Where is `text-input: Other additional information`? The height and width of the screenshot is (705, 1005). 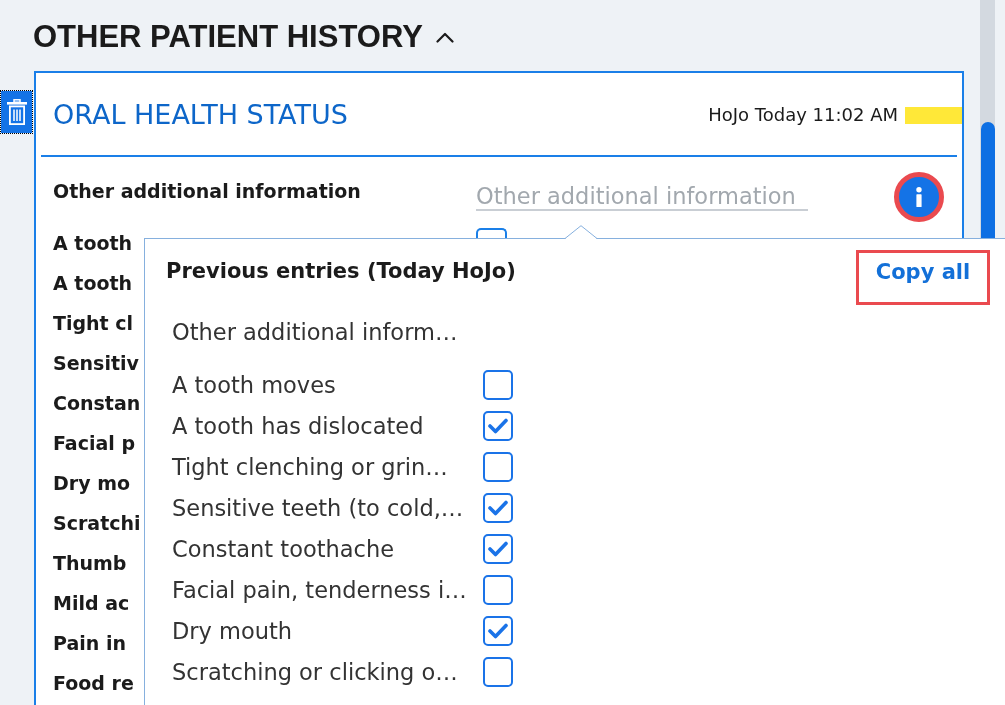
text-input: Other additional information is located at coordinates (642, 197).